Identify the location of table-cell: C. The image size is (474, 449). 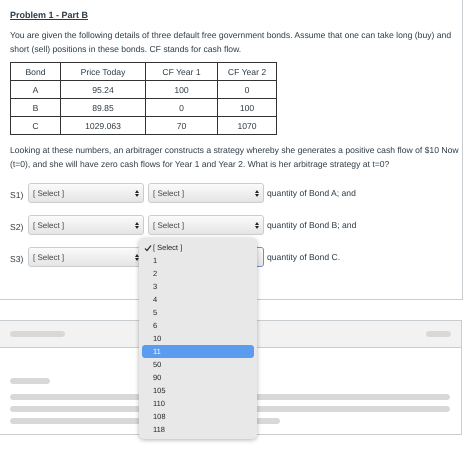
(35, 125).